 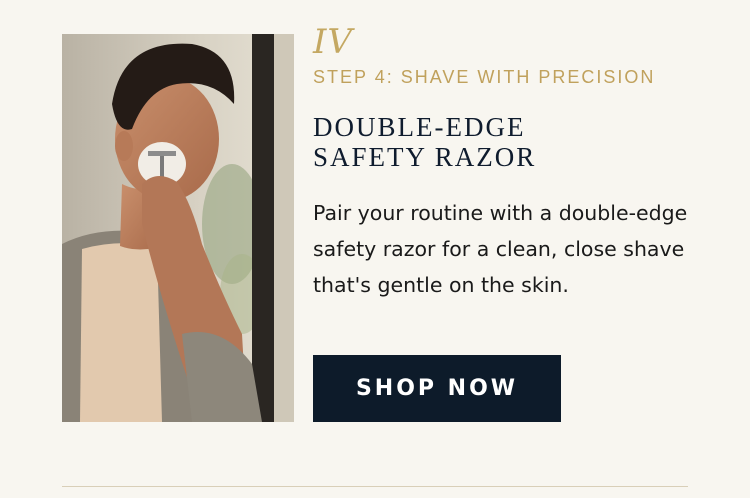 What do you see at coordinates (437, 388) in the screenshot?
I see `shop-now-button: SHOP NOW` at bounding box center [437, 388].